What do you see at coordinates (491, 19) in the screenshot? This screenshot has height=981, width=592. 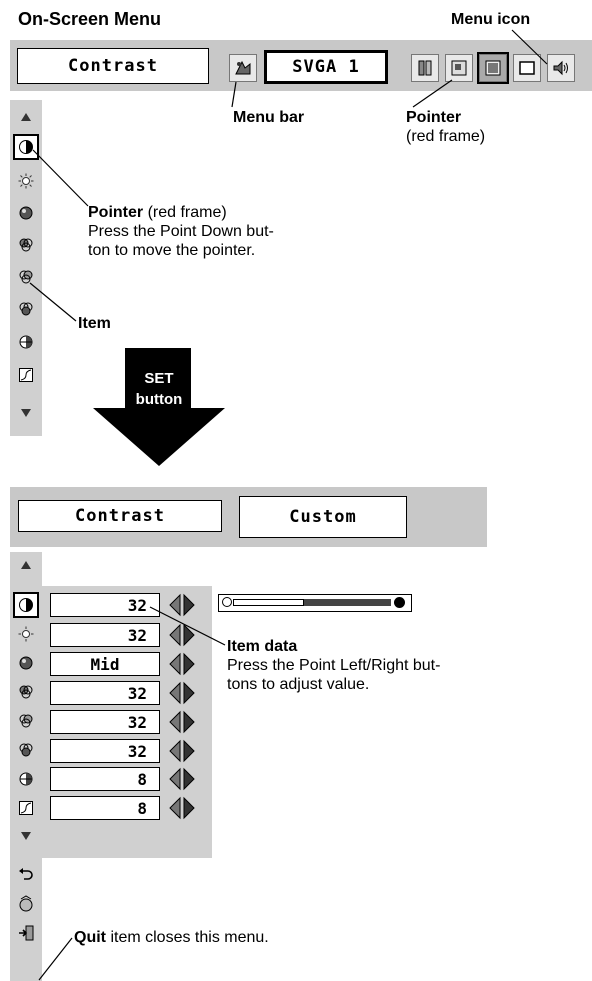 I see `menu-icon-label: Menu icon` at bounding box center [491, 19].